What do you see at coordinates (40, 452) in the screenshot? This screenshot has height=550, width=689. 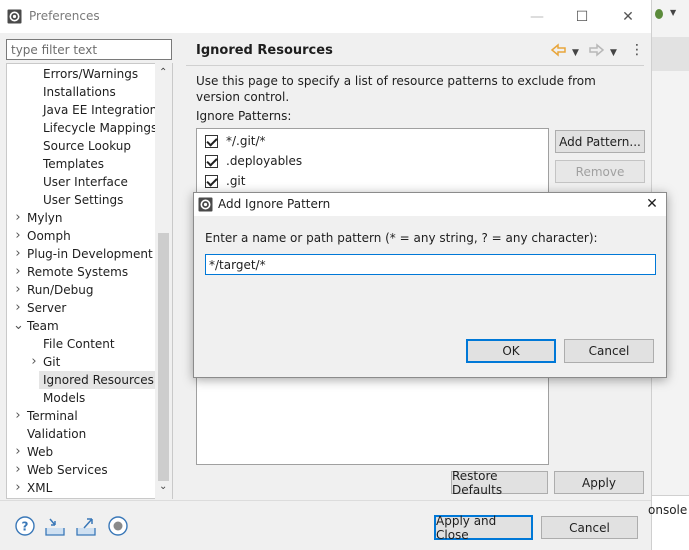 I see `tree-item-label: Web` at bounding box center [40, 452].